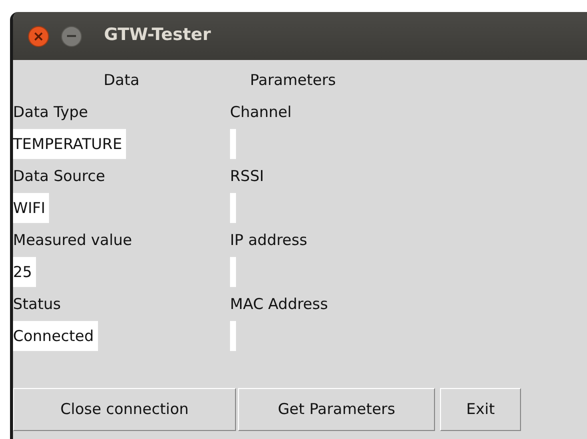 This screenshot has width=587, height=439. I want to click on field-label: Measured value, so click(72, 240).